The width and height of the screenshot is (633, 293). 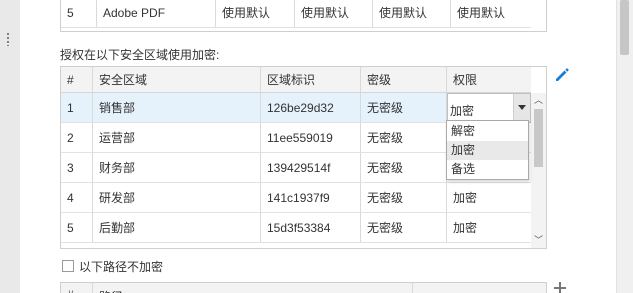 I want to click on dropdown-button, so click(x=521, y=108).